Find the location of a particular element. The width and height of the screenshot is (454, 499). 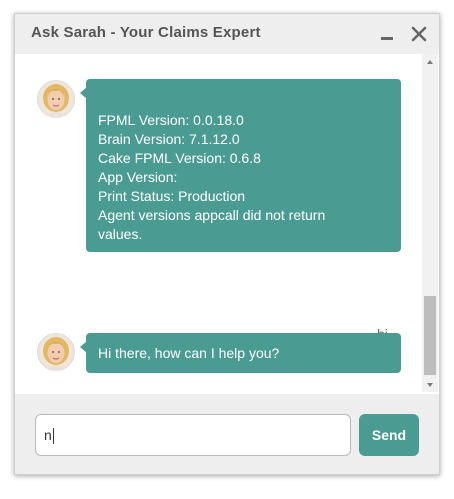

scroll-down-arrow-icon is located at coordinates (430, 385).